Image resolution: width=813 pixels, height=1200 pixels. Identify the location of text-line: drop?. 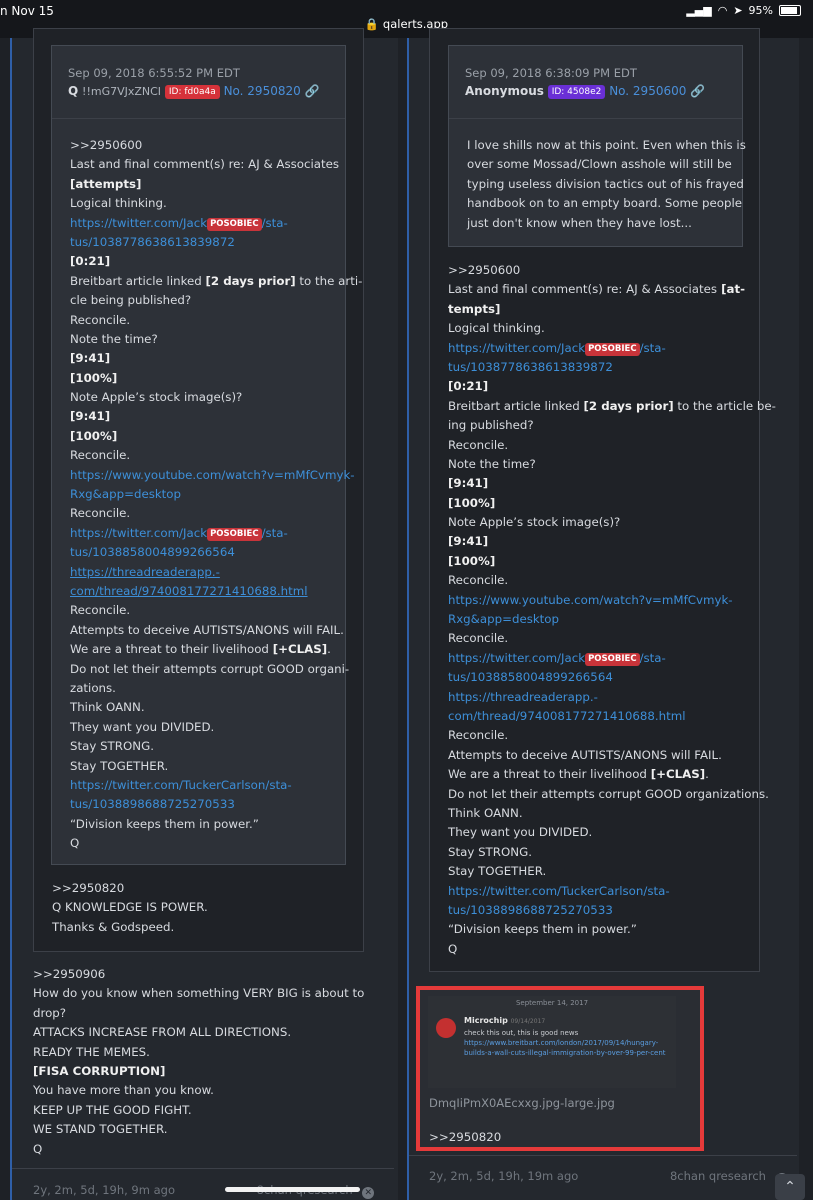
(50, 1012).